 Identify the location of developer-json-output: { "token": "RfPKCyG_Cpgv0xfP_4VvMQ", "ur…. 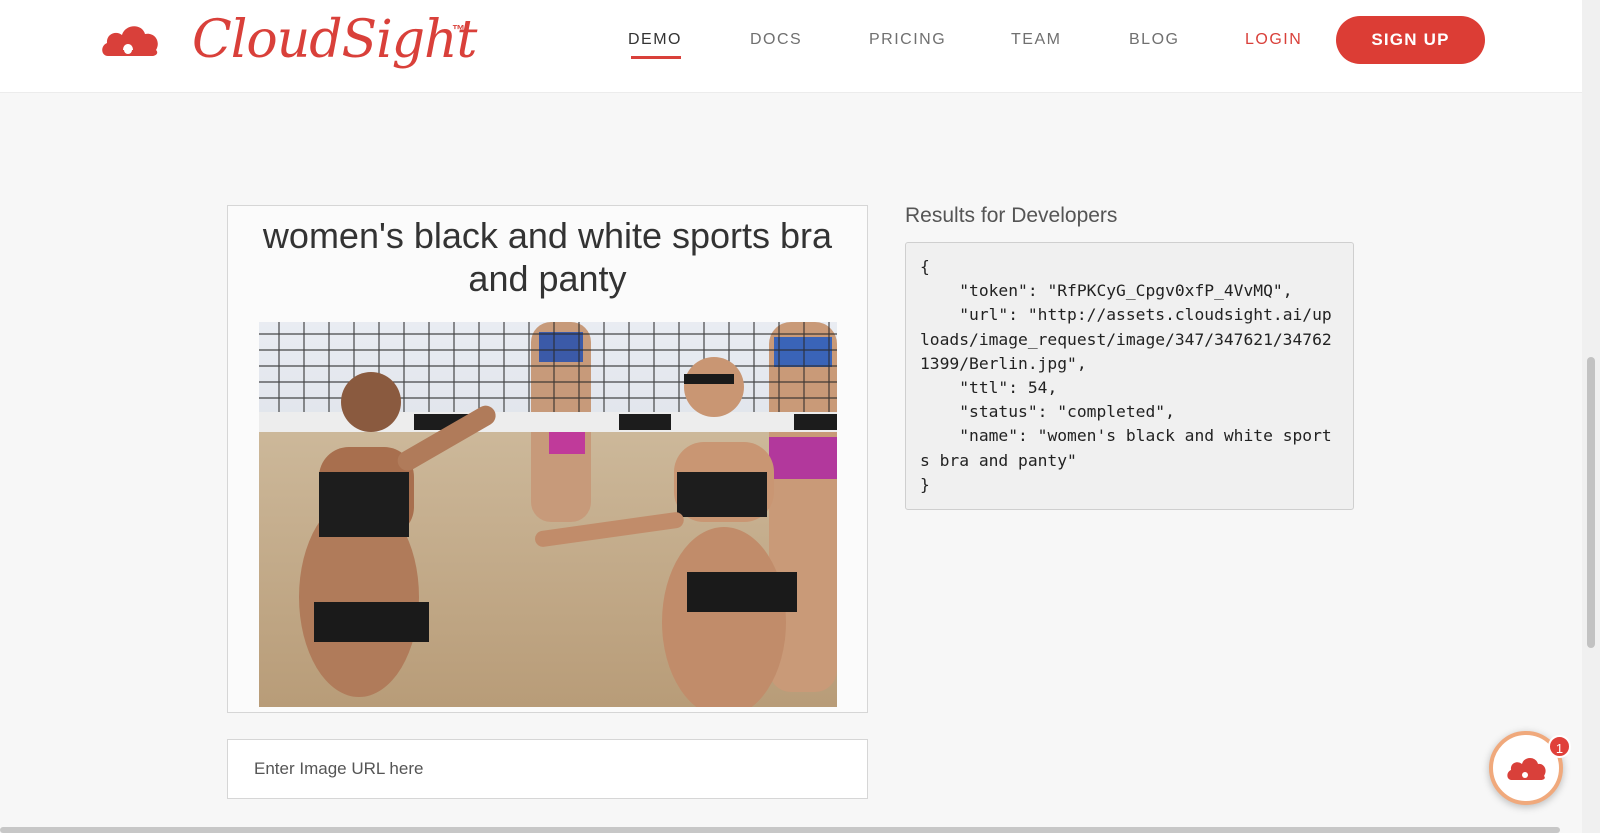
(1129, 376).